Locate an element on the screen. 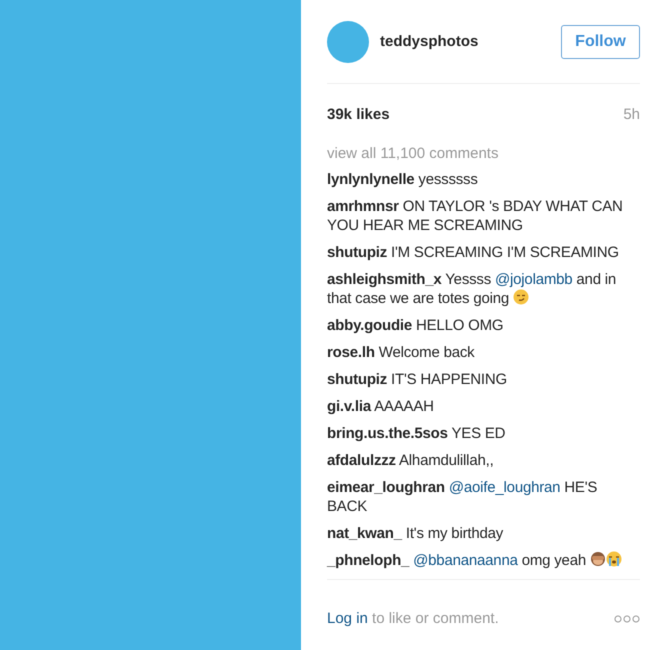  avatar is located at coordinates (348, 41).